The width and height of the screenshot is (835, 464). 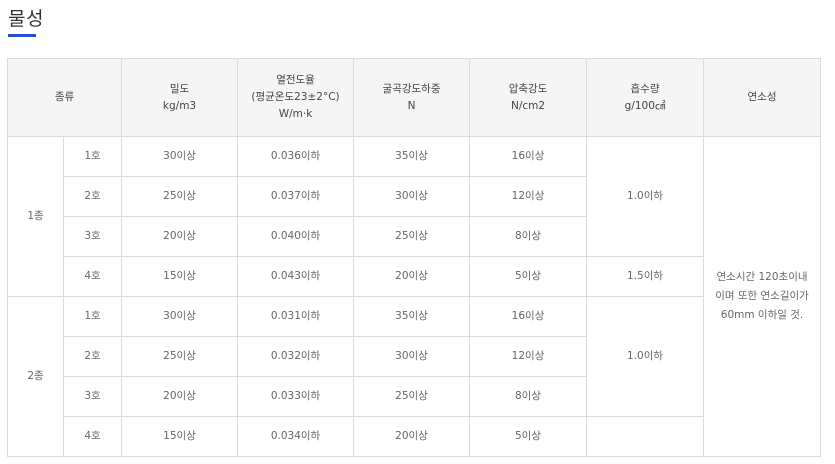 I want to click on group-cell: 2종, so click(x=35, y=376).